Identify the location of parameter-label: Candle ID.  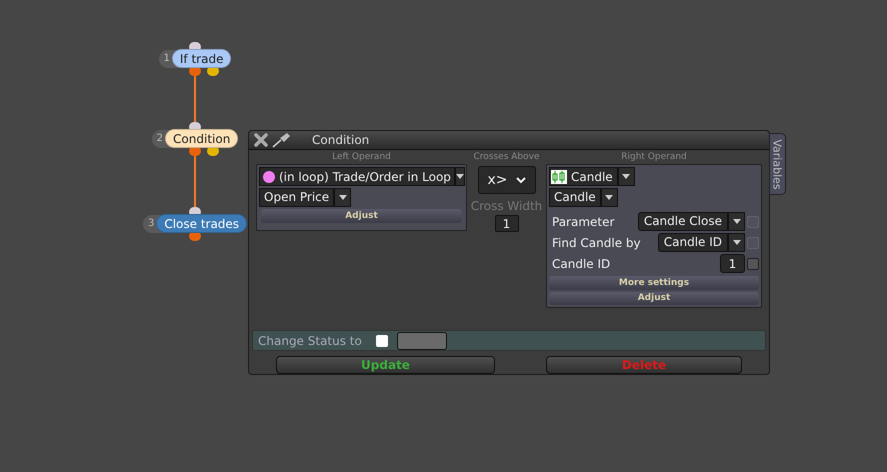
(582, 264).